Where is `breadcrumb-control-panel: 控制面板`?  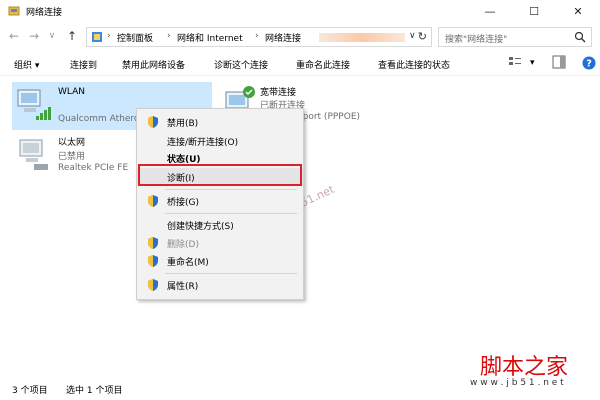 breadcrumb-control-panel: 控制面板 is located at coordinates (135, 37).